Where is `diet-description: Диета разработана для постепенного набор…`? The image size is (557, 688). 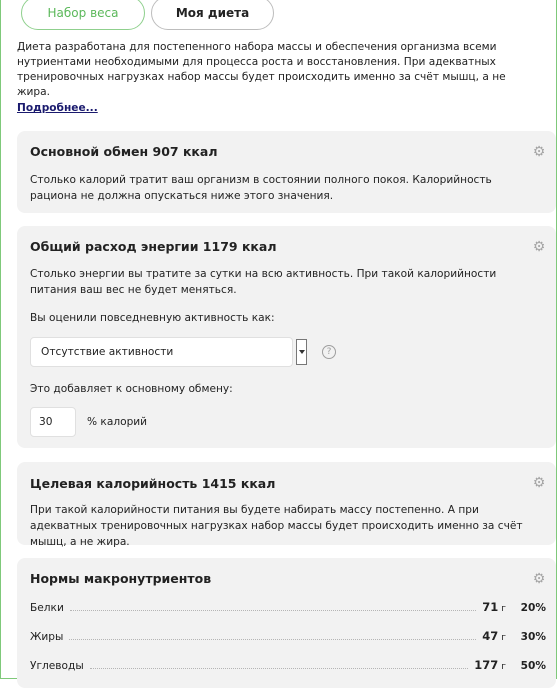
diet-description: Диета разработана для постепенного набор… is located at coordinates (277, 78).